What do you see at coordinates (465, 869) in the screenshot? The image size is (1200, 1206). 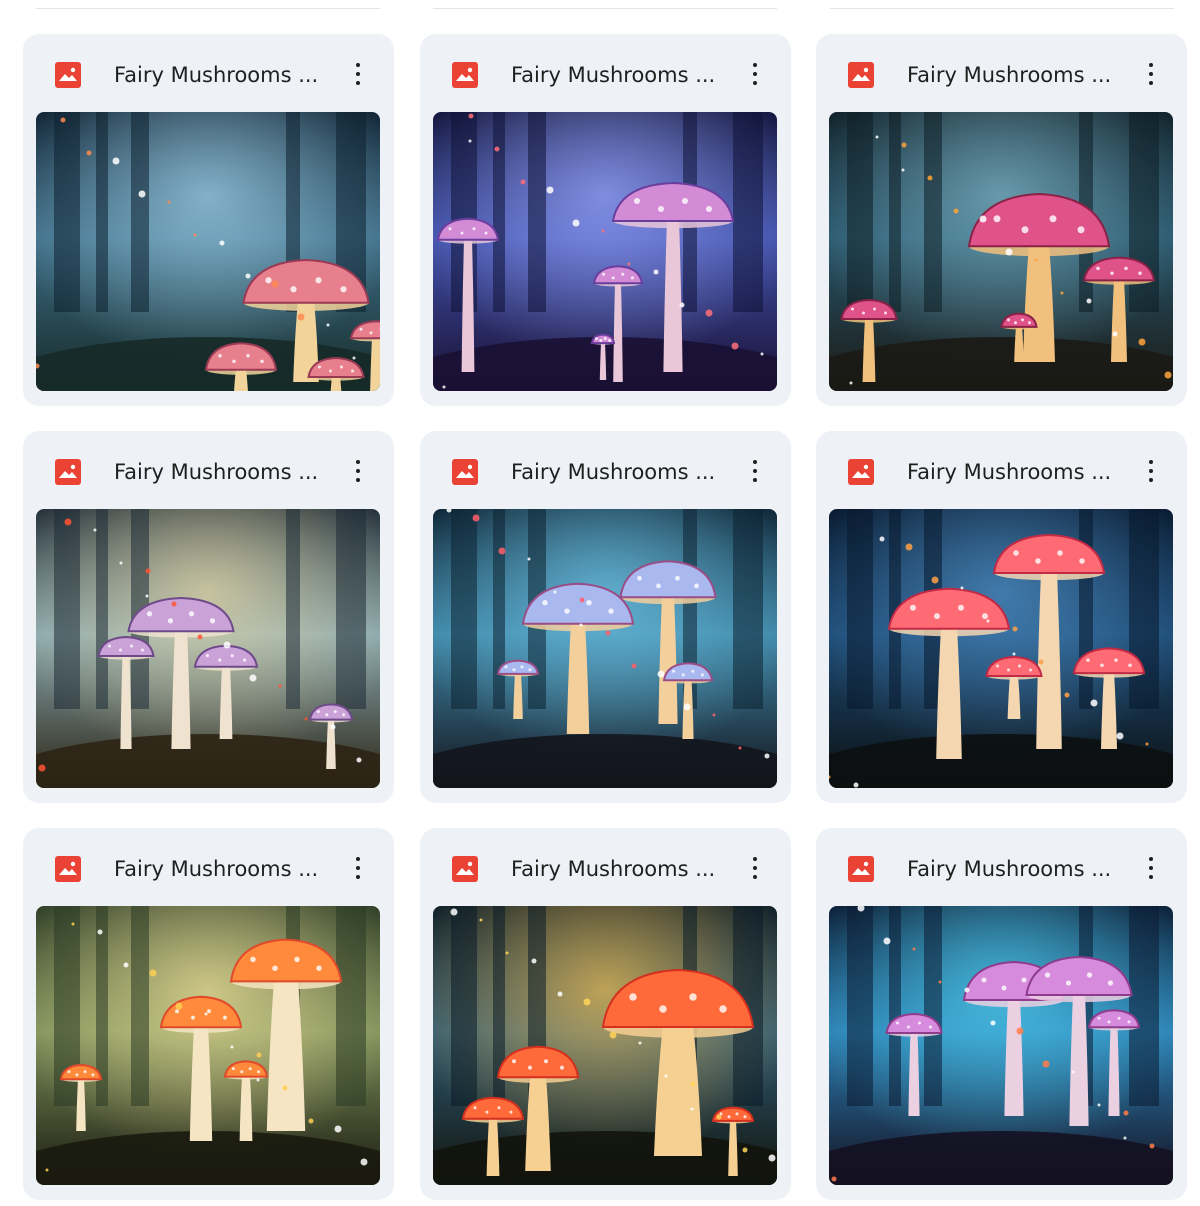 I see `image-file-icon` at bounding box center [465, 869].